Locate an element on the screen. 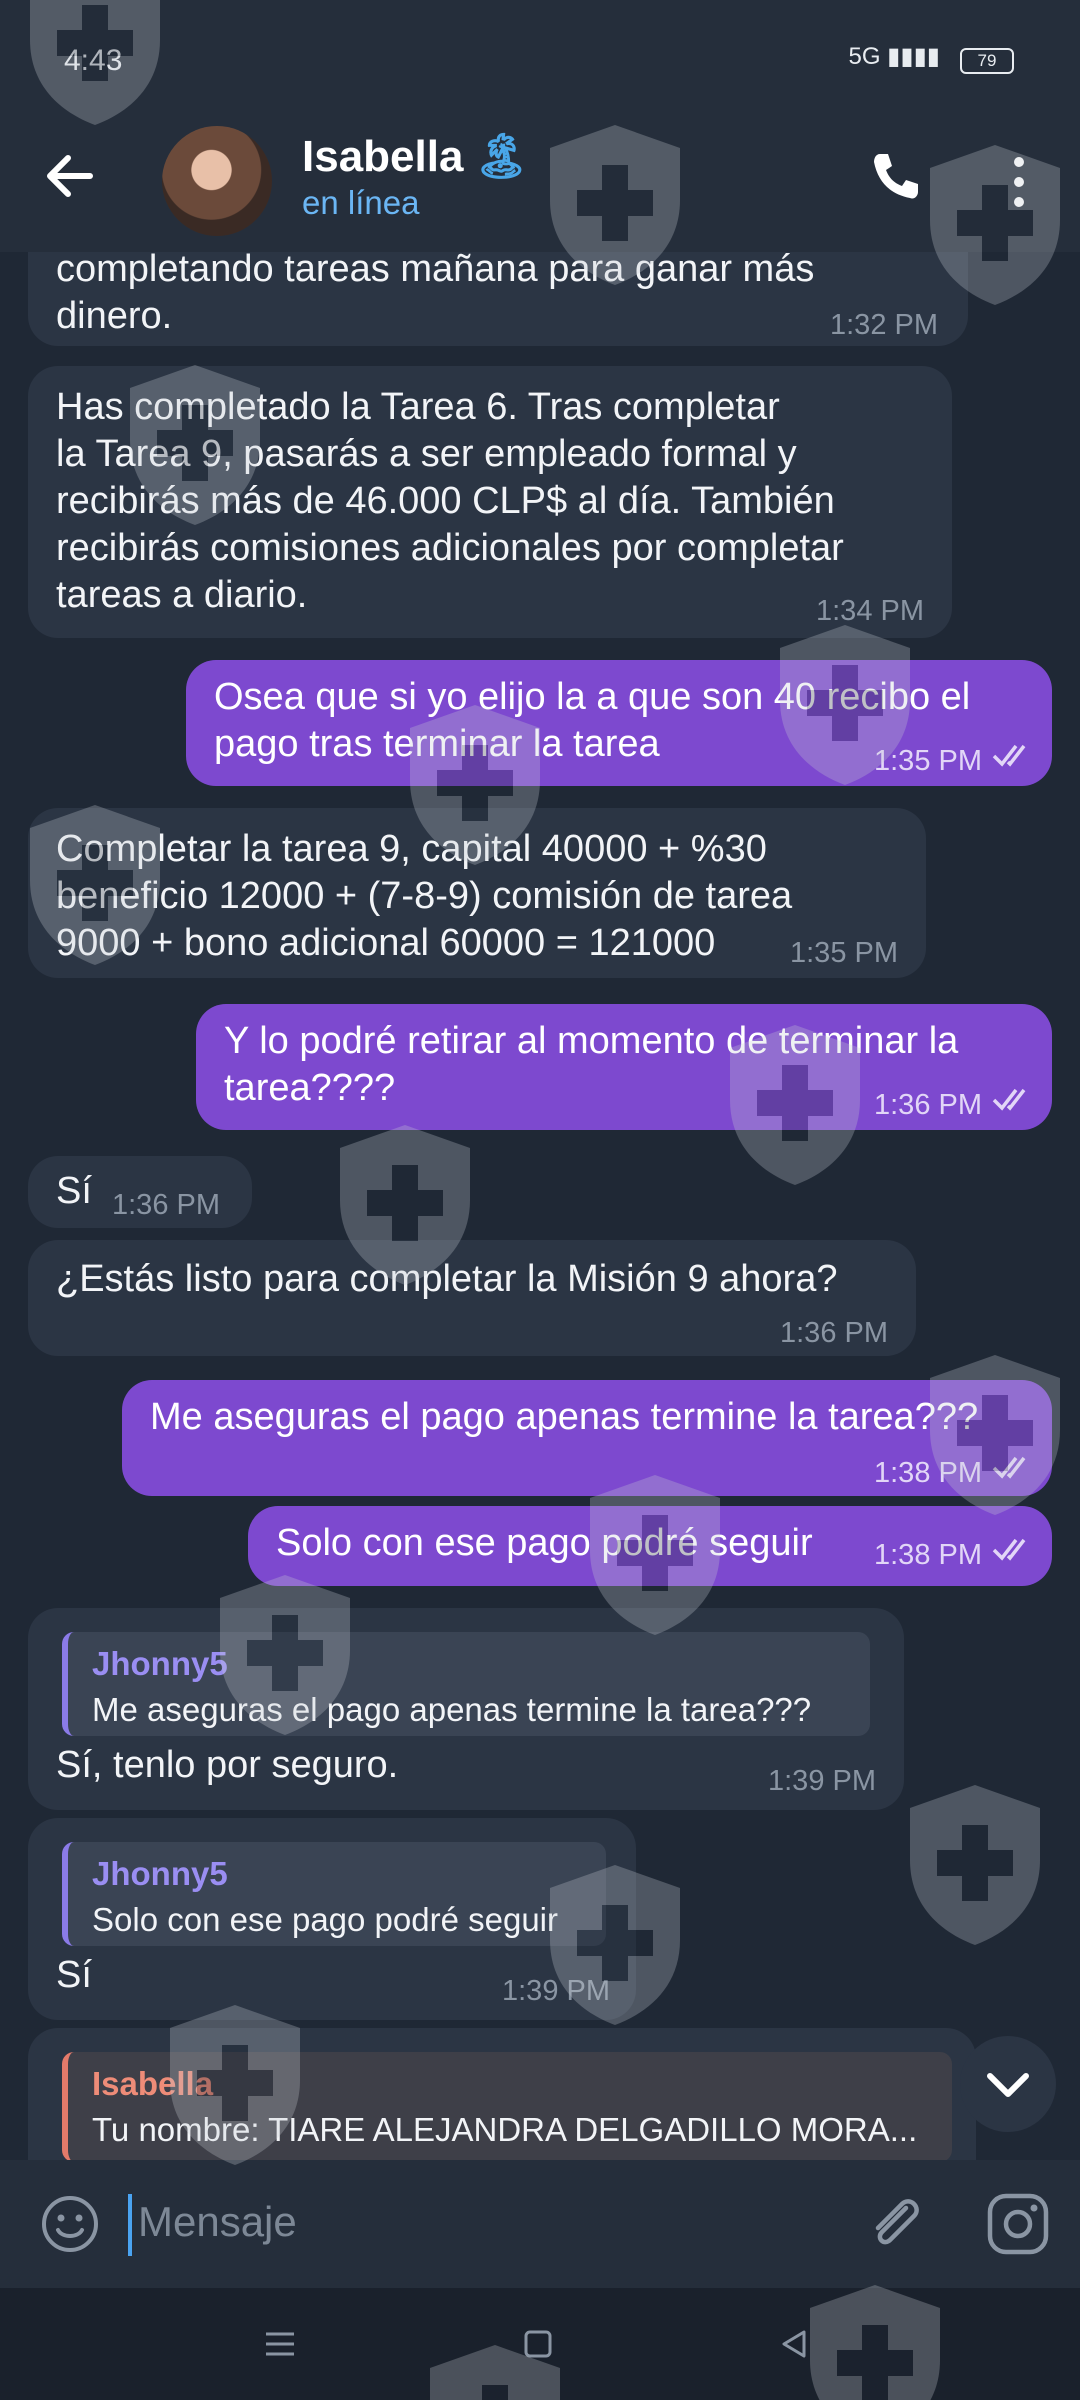 This screenshot has height=2400, width=1080. back-triangle-icon is located at coordinates (794, 2344).